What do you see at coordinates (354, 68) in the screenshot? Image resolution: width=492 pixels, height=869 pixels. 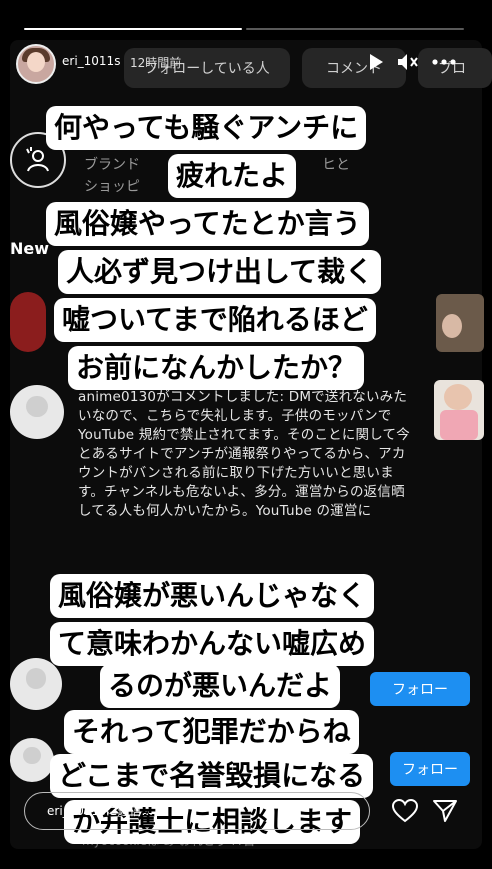 I see `tab-comments: コメント` at bounding box center [354, 68].